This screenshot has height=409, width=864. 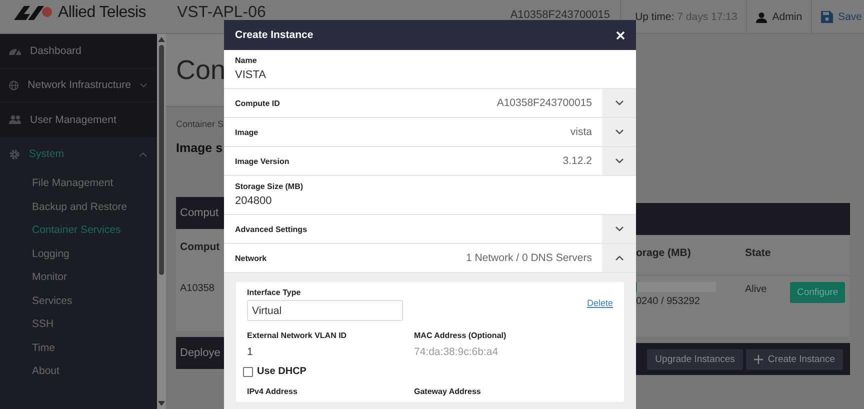 I want to click on field-label: External Network VLAN ID, so click(x=297, y=335).